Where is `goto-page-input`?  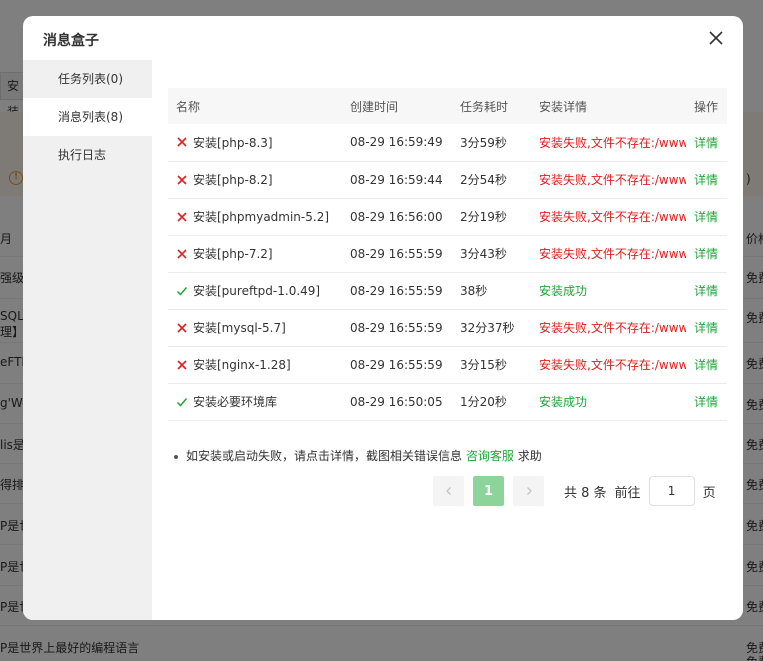 goto-page-input is located at coordinates (671, 491).